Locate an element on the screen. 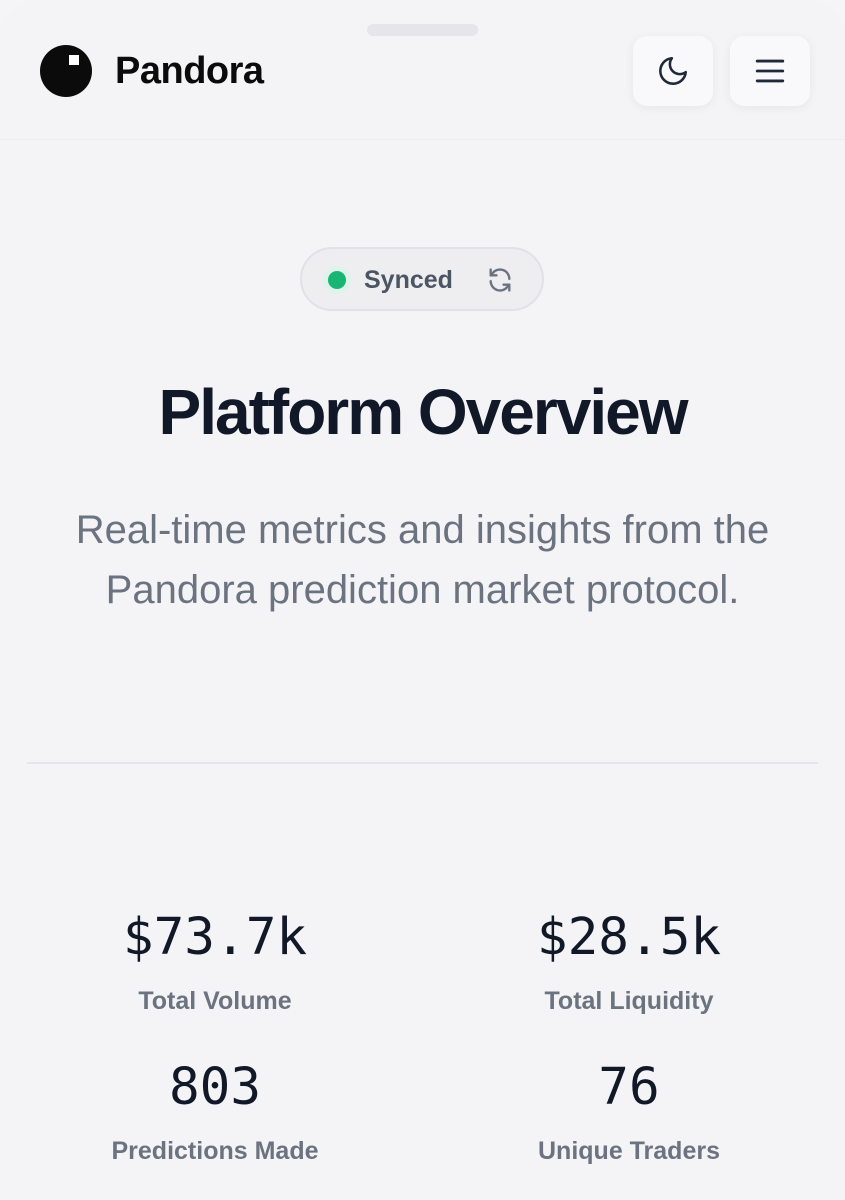 The image size is (845, 1200). status-dot is located at coordinates (337, 280).